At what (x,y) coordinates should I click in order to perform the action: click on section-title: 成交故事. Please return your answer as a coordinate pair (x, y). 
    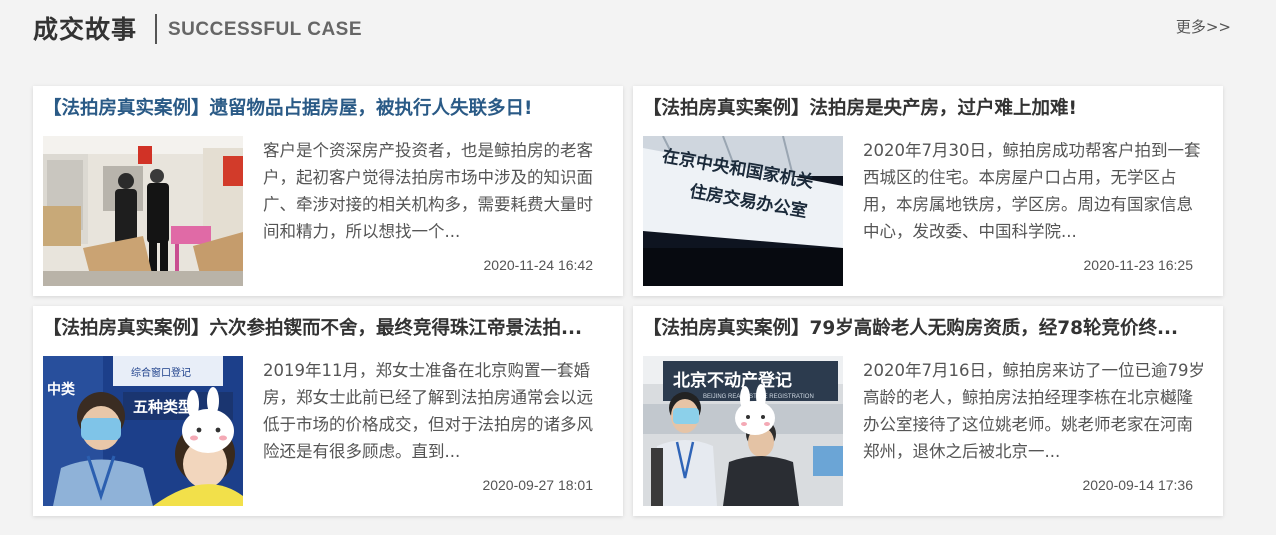
    Looking at the image, I should click on (85, 29).